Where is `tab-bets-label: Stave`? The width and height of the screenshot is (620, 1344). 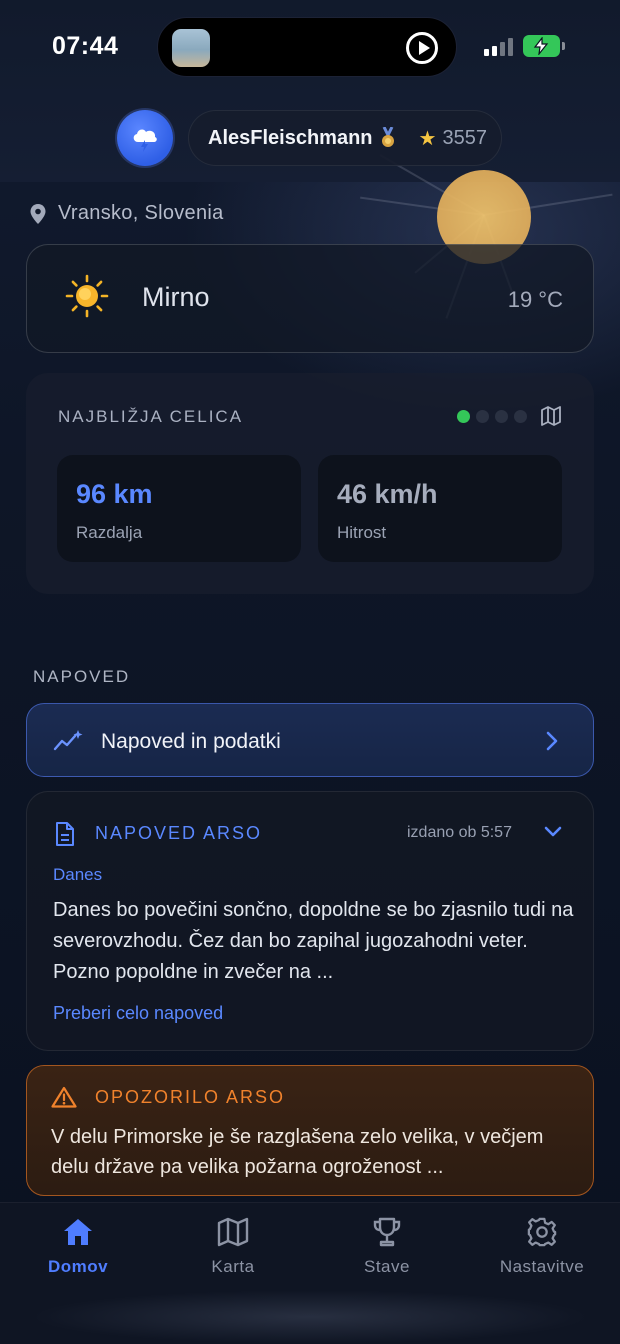 tab-bets-label: Stave is located at coordinates (387, 1266).